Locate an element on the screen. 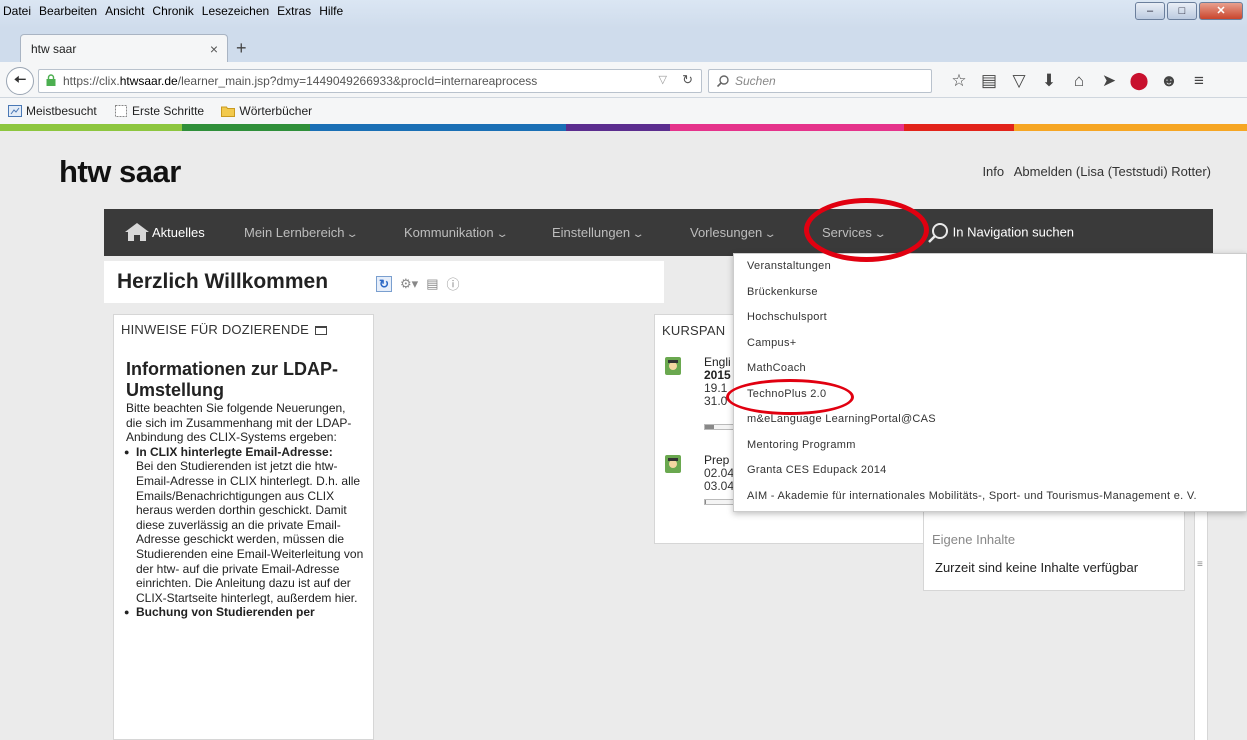 Image resolution: width=1247 pixels, height=740 pixels. menu-item-granta: Granta CES Edupack 2014 is located at coordinates (990, 471).